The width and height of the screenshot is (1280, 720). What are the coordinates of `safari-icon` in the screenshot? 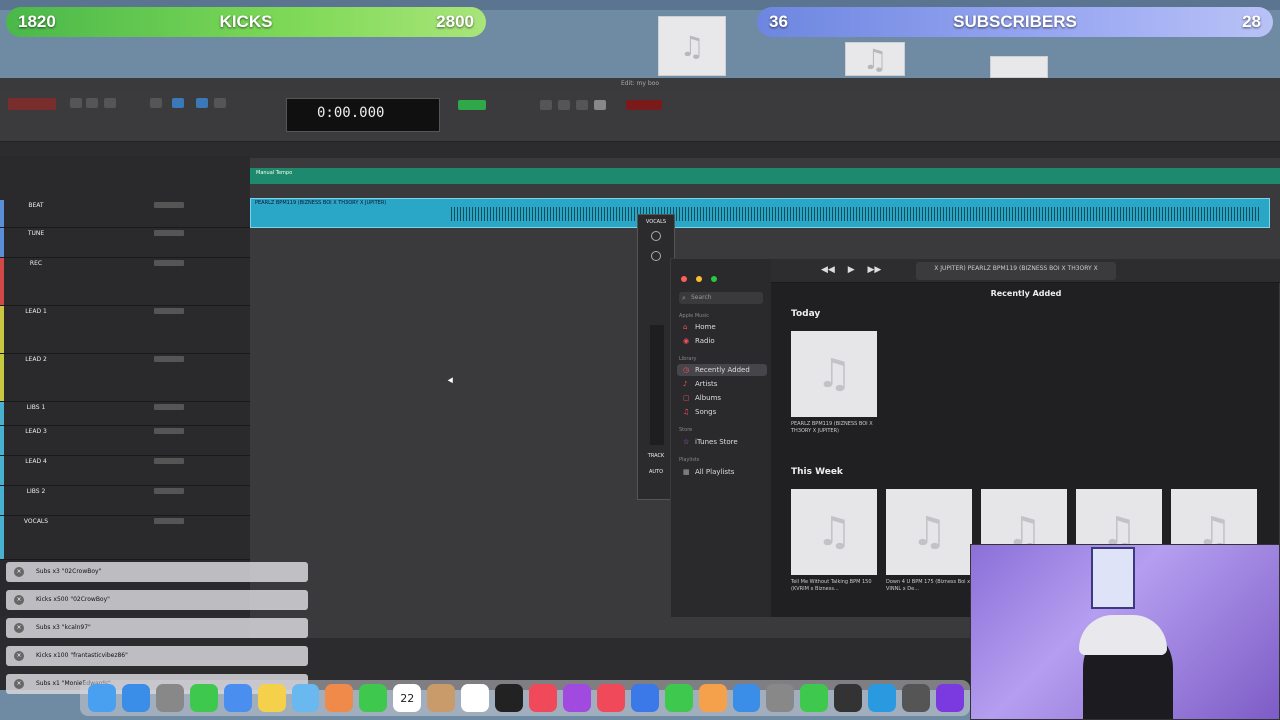 It's located at (135, 698).